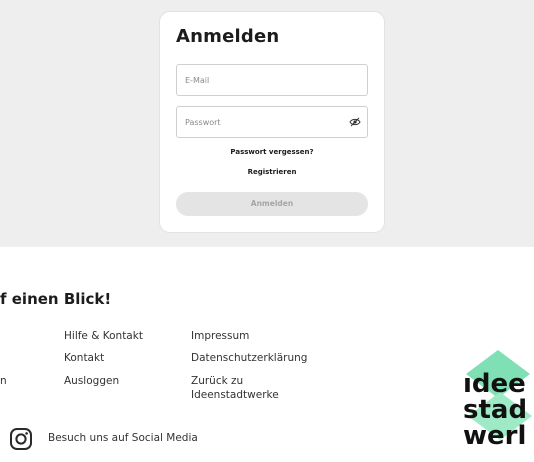  I want to click on footer-link-privacy: Datenschutzerklärung, so click(249, 358).